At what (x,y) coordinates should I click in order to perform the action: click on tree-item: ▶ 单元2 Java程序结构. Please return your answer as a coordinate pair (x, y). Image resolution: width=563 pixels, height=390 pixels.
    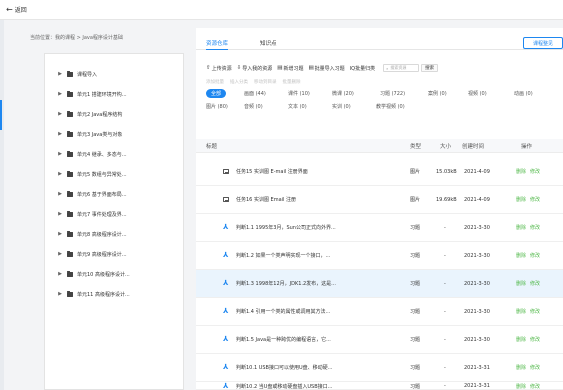
    Looking at the image, I should click on (83, 114).